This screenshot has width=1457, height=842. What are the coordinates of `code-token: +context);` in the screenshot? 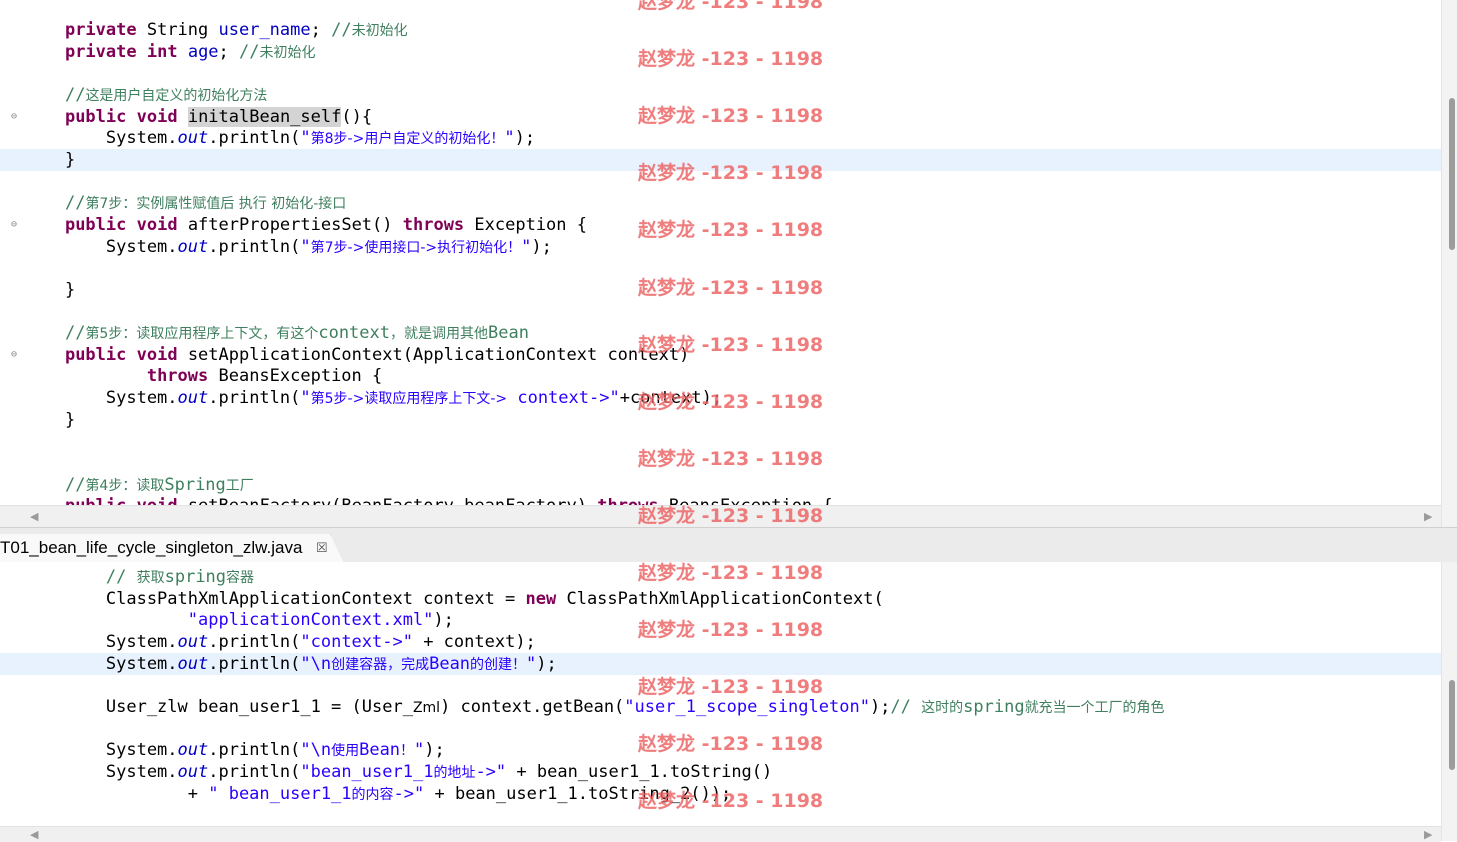 It's located at (671, 398).